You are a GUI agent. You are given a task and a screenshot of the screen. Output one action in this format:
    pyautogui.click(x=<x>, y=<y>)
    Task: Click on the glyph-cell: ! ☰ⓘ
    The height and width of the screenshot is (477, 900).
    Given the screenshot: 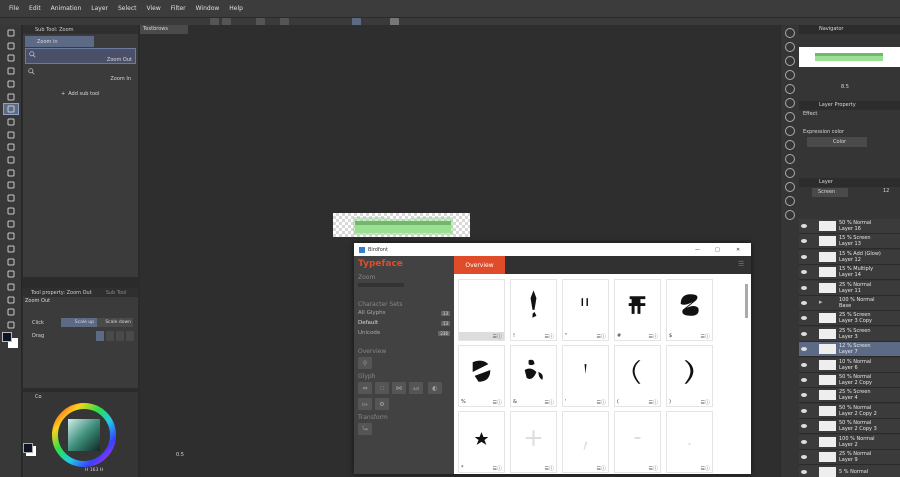 What is the action you would take?
    pyautogui.click(x=533, y=310)
    